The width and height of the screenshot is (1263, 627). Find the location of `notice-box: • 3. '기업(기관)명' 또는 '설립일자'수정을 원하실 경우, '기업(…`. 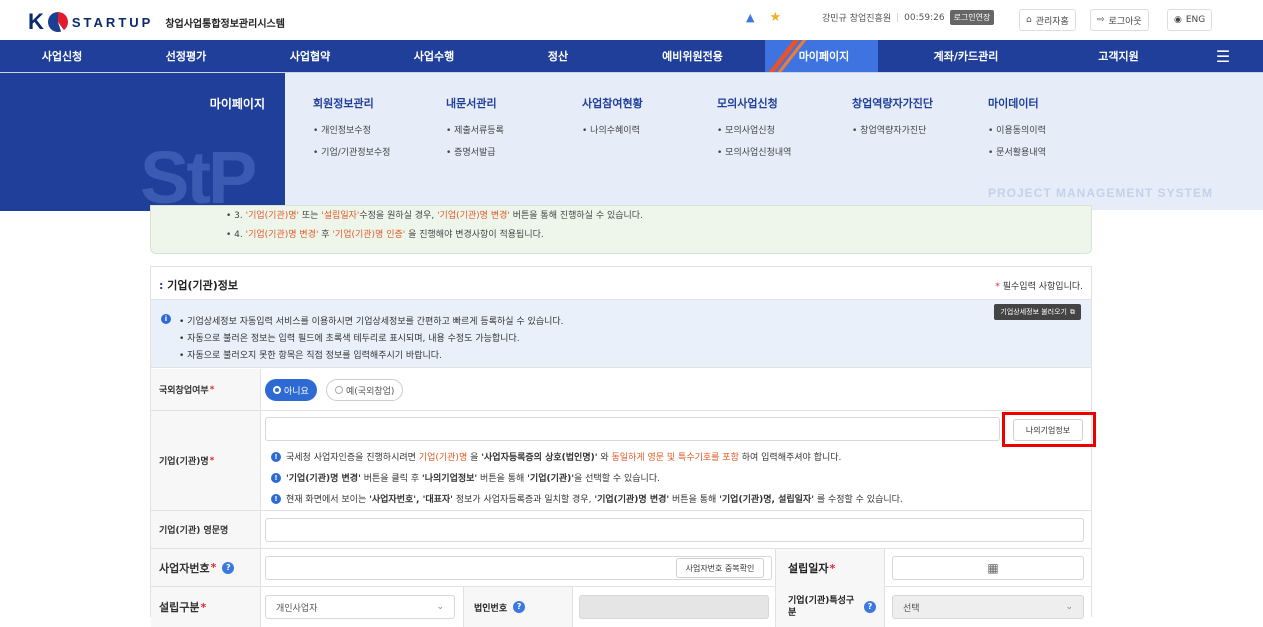

notice-box: • 3. '기업(기관)명' 또는 '설립일자'수정을 원하실 경우, '기업(… is located at coordinates (621, 229).